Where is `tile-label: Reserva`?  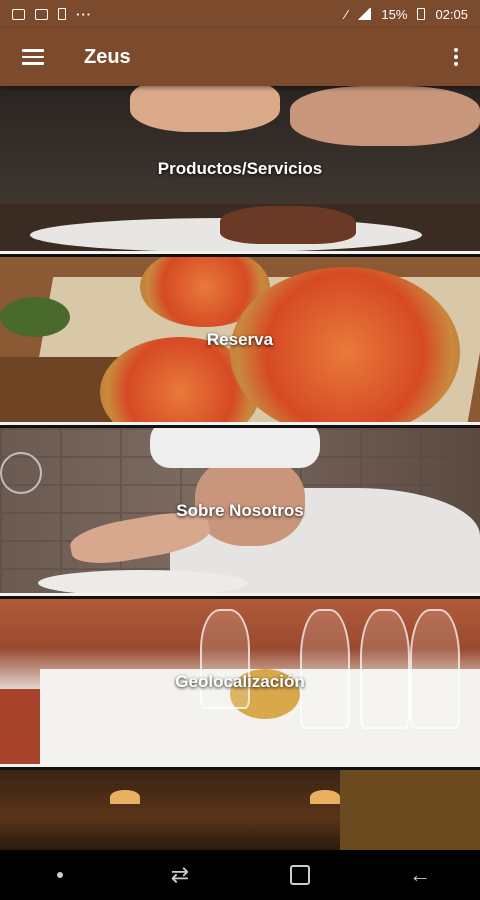 tile-label: Reserva is located at coordinates (240, 339).